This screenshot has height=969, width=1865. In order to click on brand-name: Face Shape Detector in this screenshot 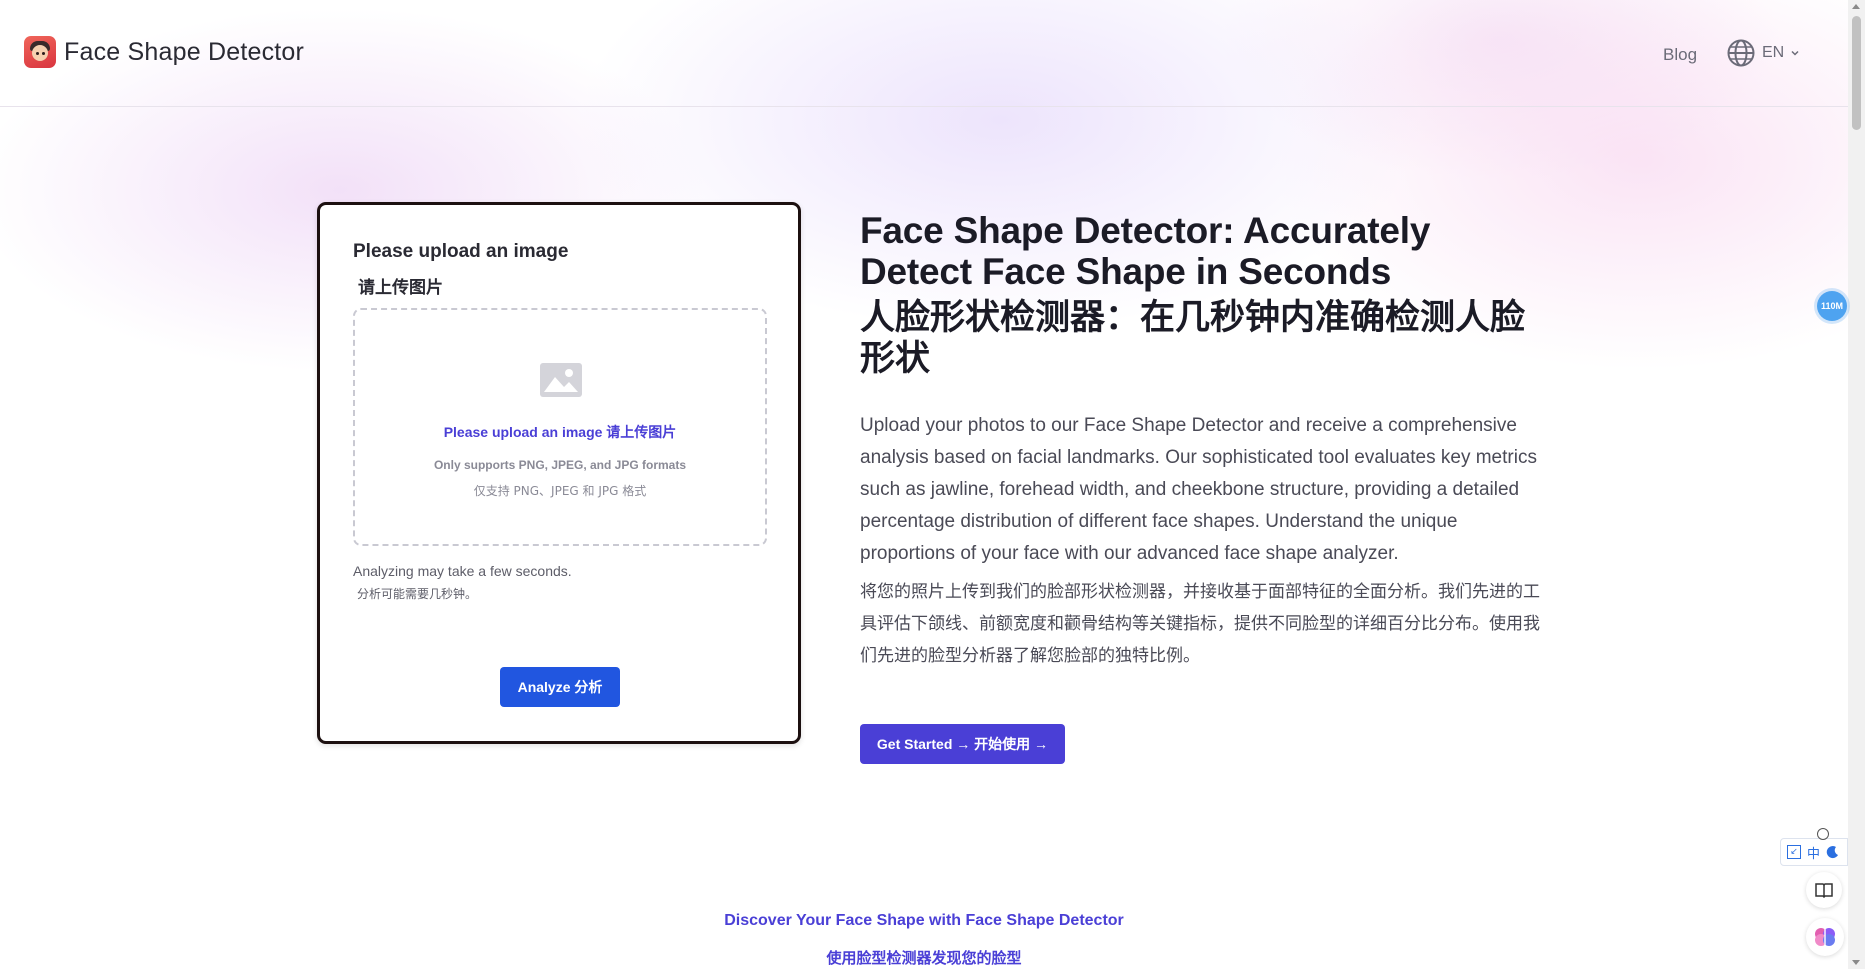, I will do `click(184, 52)`.